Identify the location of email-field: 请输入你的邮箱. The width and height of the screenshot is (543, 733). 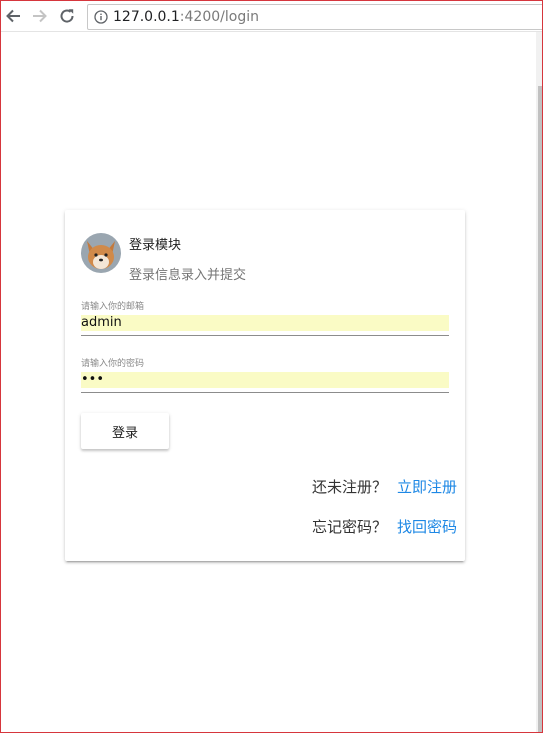
(265, 317).